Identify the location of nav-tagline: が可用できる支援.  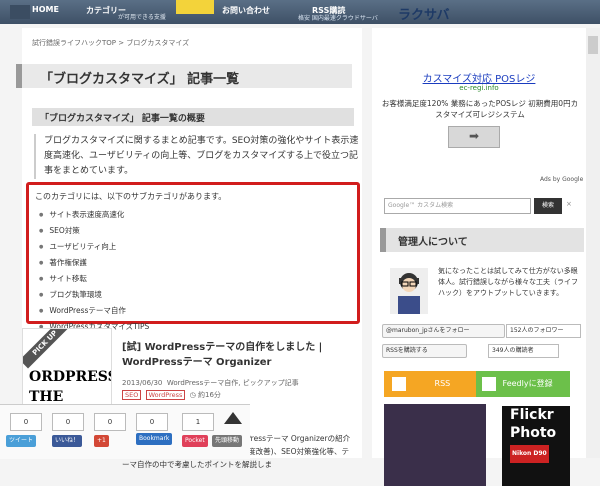
(142, 17).